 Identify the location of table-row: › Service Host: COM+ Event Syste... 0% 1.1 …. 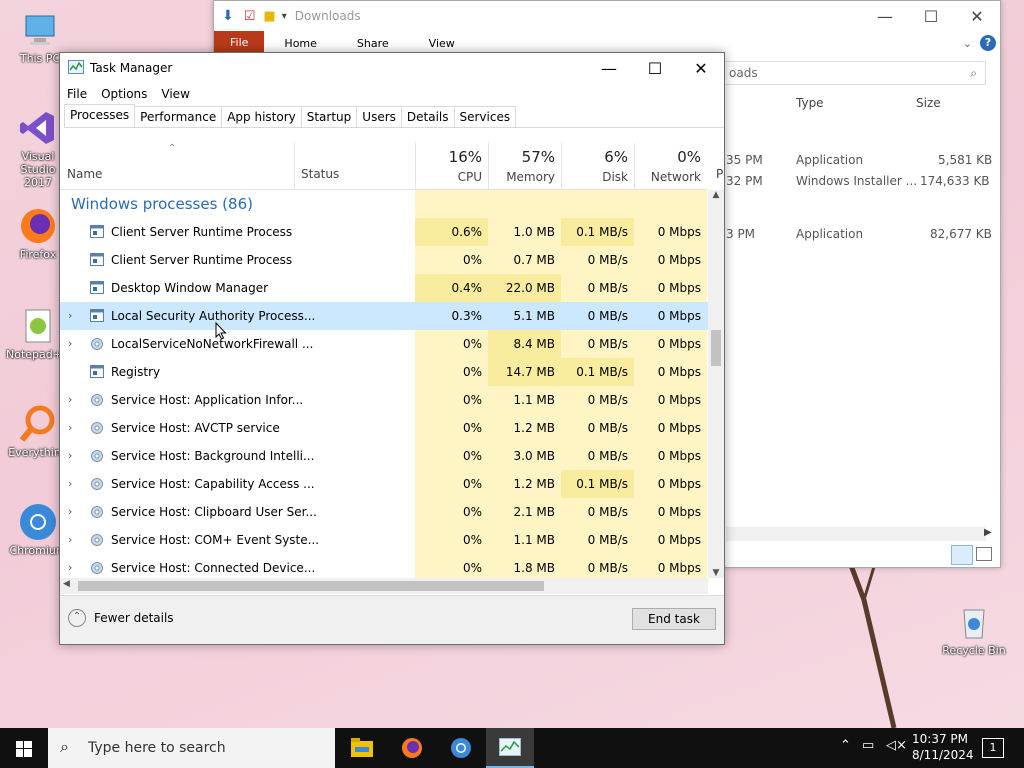
(384, 540).